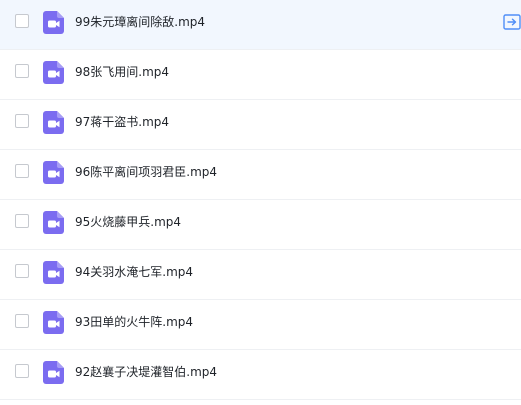  What do you see at coordinates (260, 325) in the screenshot?
I see `file-row: 93田单的火牛阵.mp4` at bounding box center [260, 325].